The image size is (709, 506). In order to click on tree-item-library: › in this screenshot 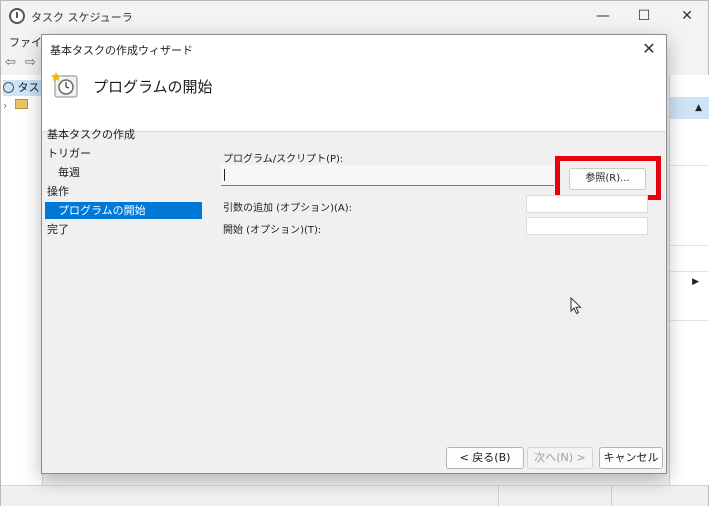, I will do `click(15, 105)`.